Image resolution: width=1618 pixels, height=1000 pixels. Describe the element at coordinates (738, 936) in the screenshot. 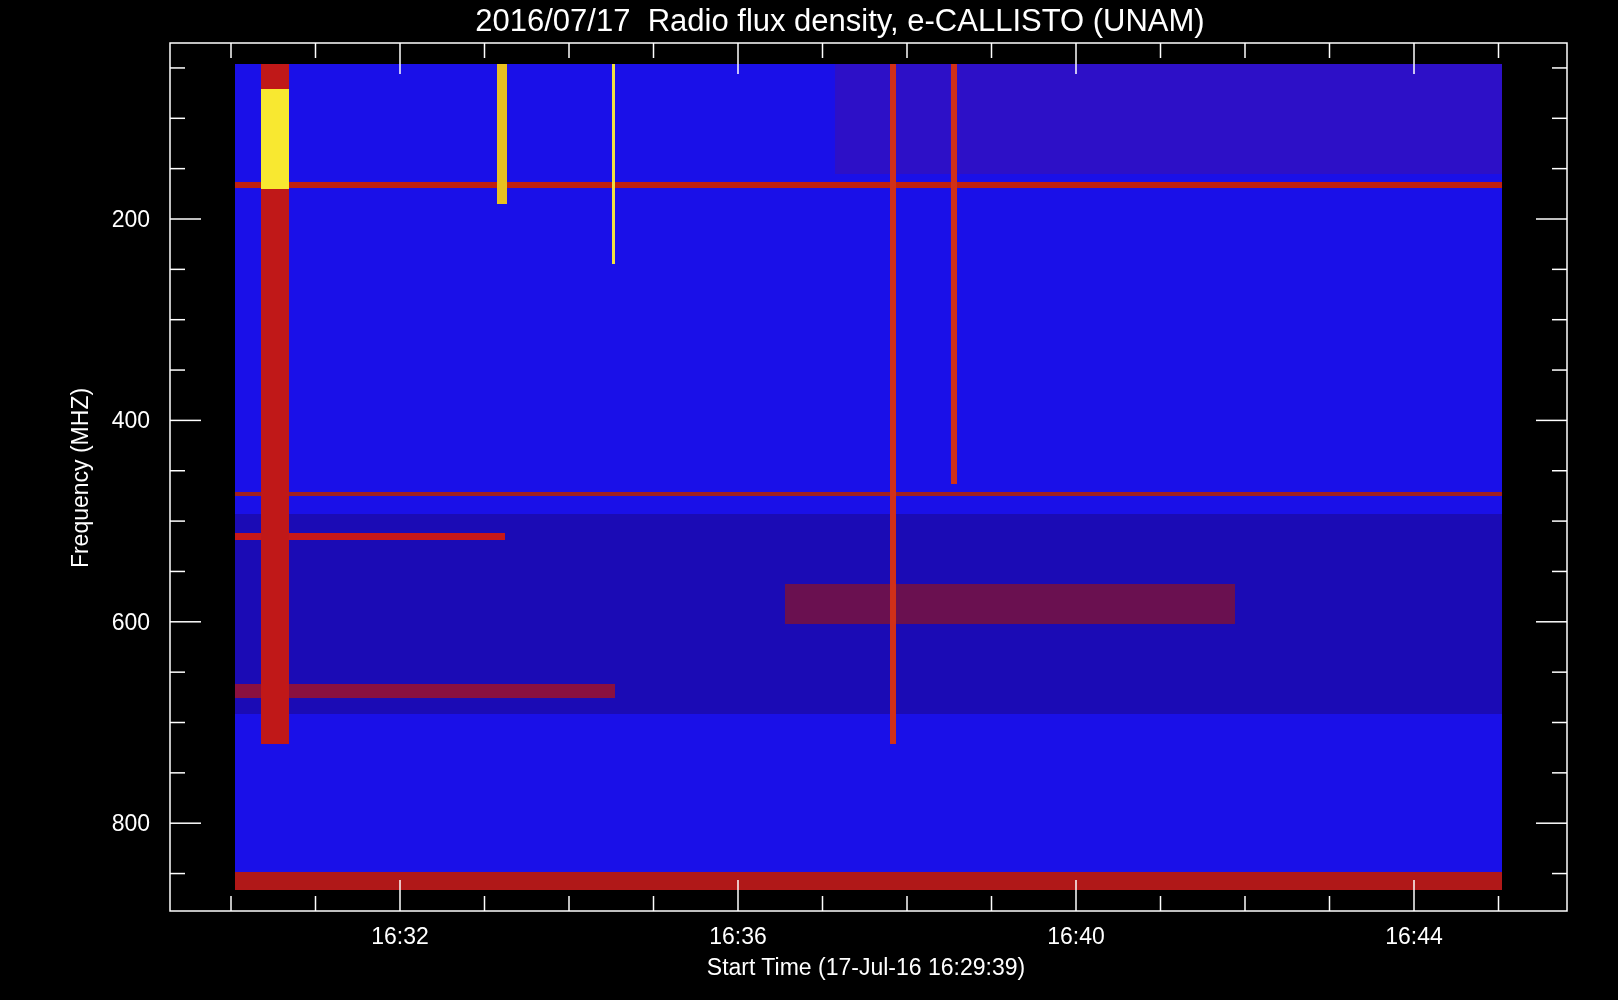

I see `tick-label: 16:36` at that location.